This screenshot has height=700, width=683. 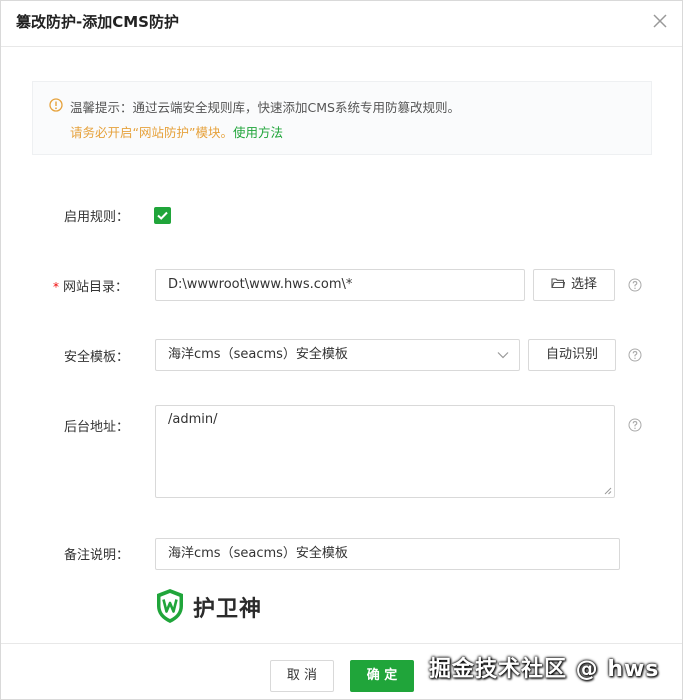 What do you see at coordinates (97, 217) in the screenshot?
I see `enable-rule-label: 启用规则：` at bounding box center [97, 217].